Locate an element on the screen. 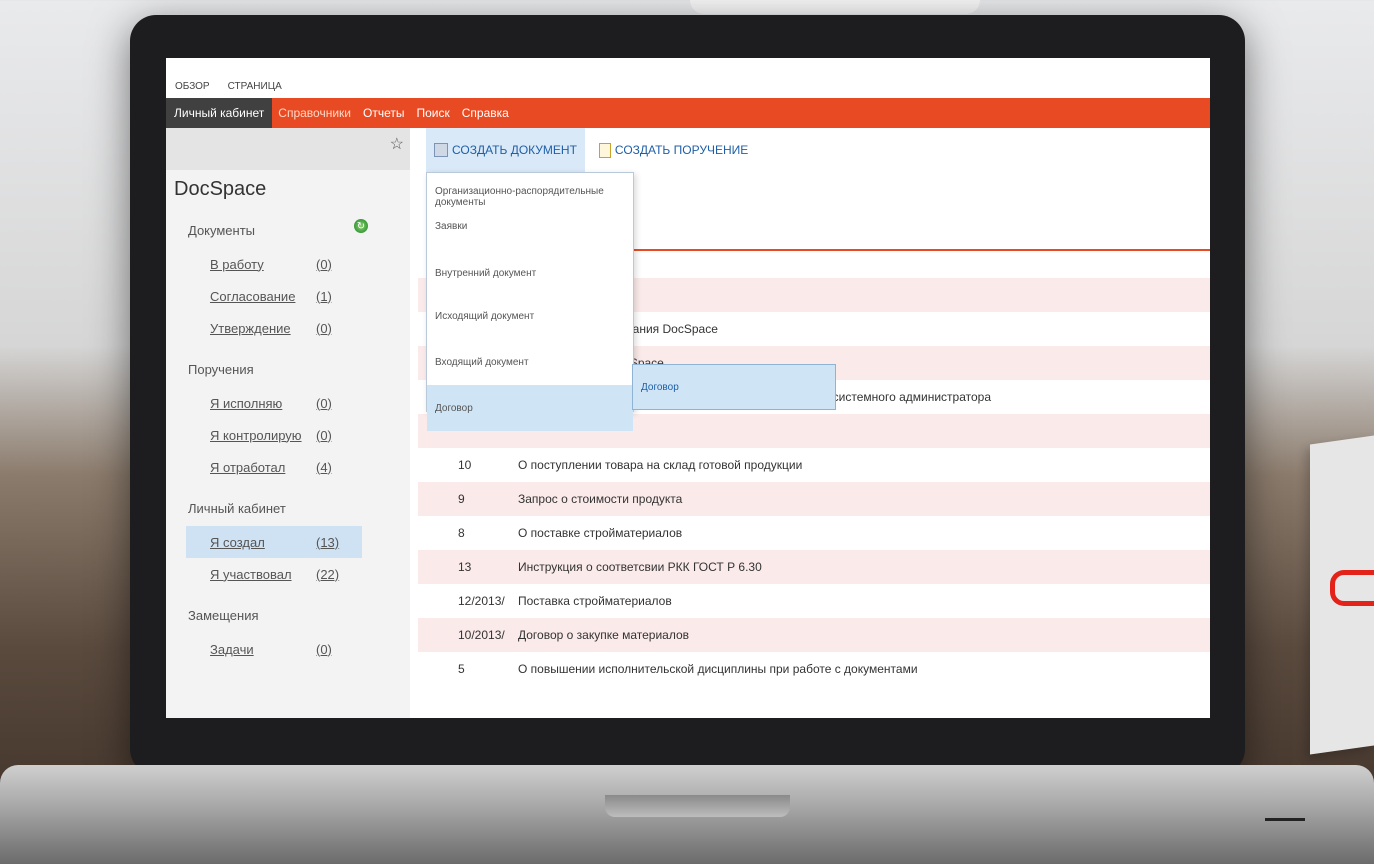  nav-item-directories: Справочники is located at coordinates (314, 113).